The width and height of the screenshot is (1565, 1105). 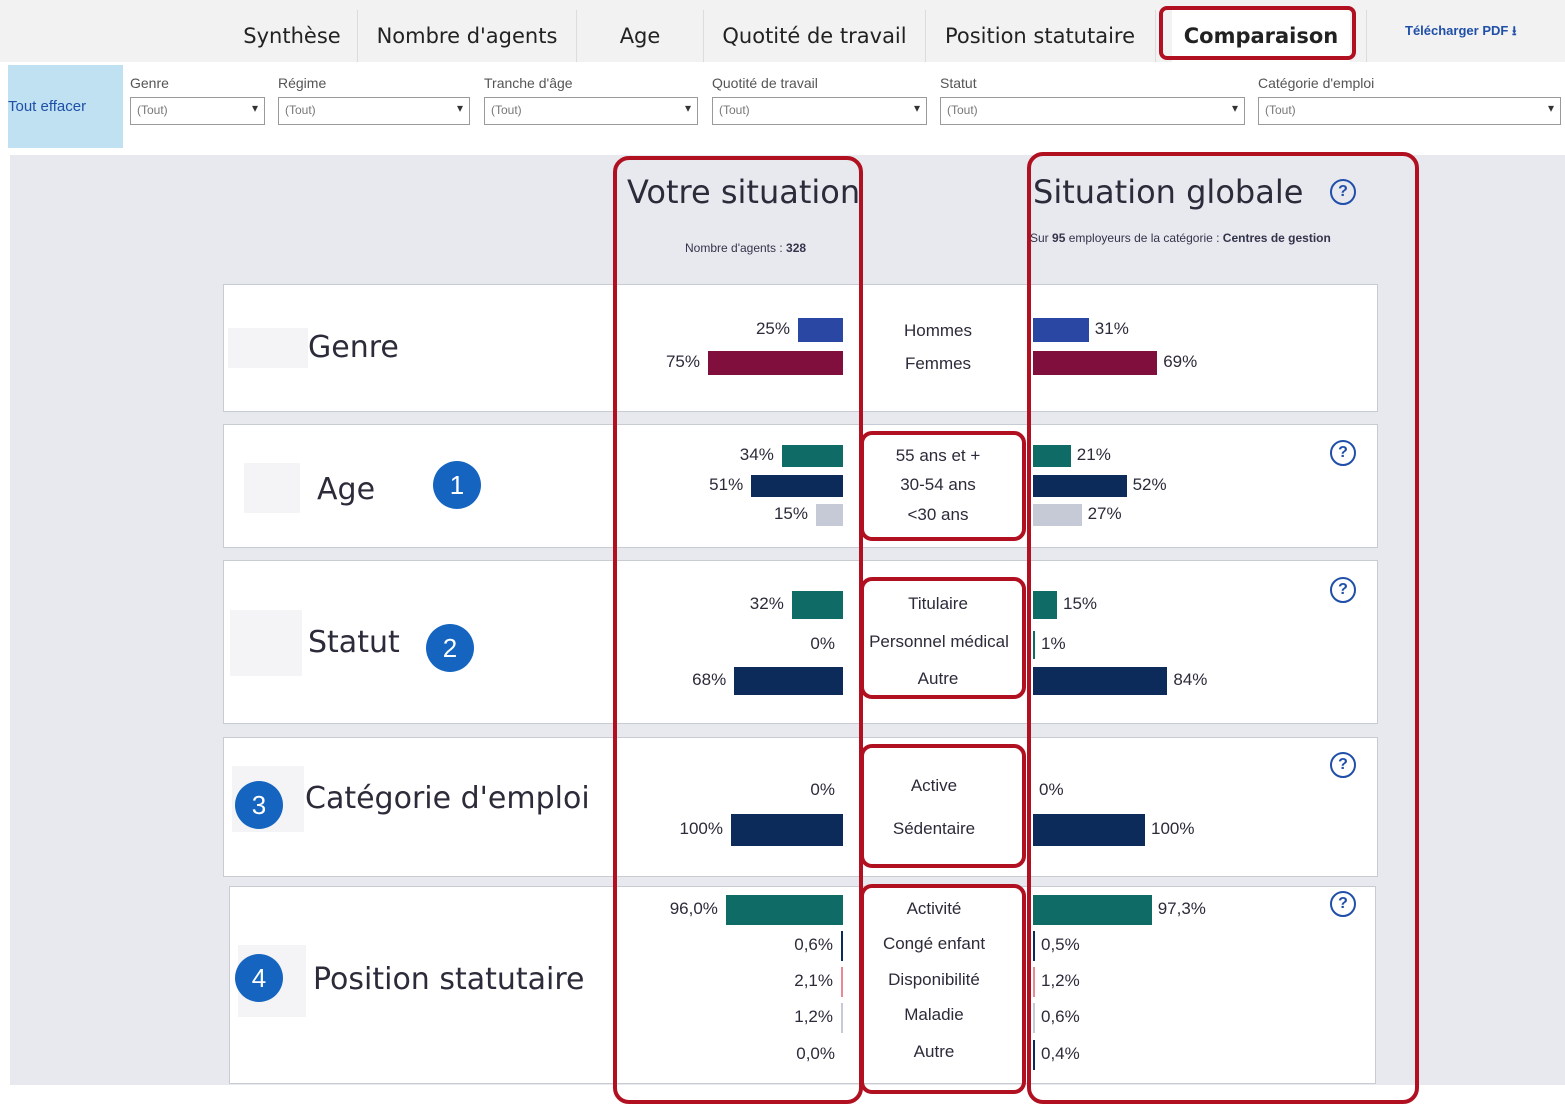 What do you see at coordinates (447, 798) in the screenshot?
I see `section-title-categorie: Catégorie d'emploi` at bounding box center [447, 798].